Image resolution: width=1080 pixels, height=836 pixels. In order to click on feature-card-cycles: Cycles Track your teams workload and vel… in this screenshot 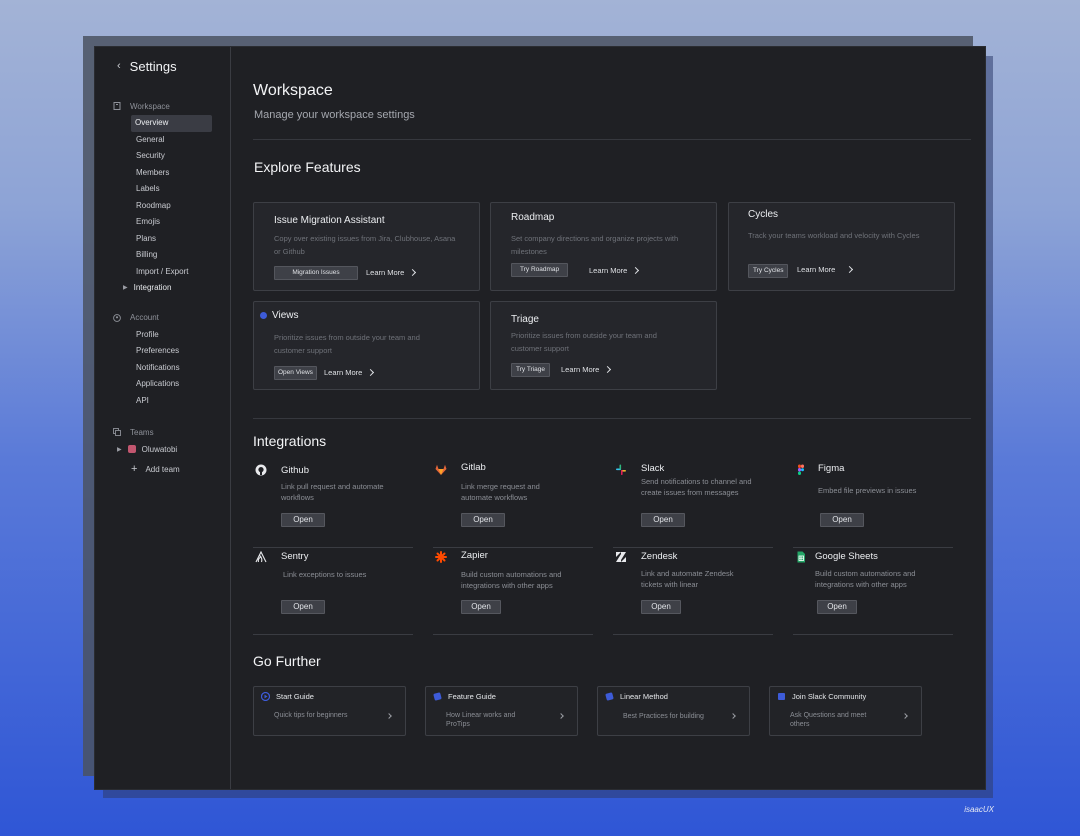, I will do `click(841, 246)`.